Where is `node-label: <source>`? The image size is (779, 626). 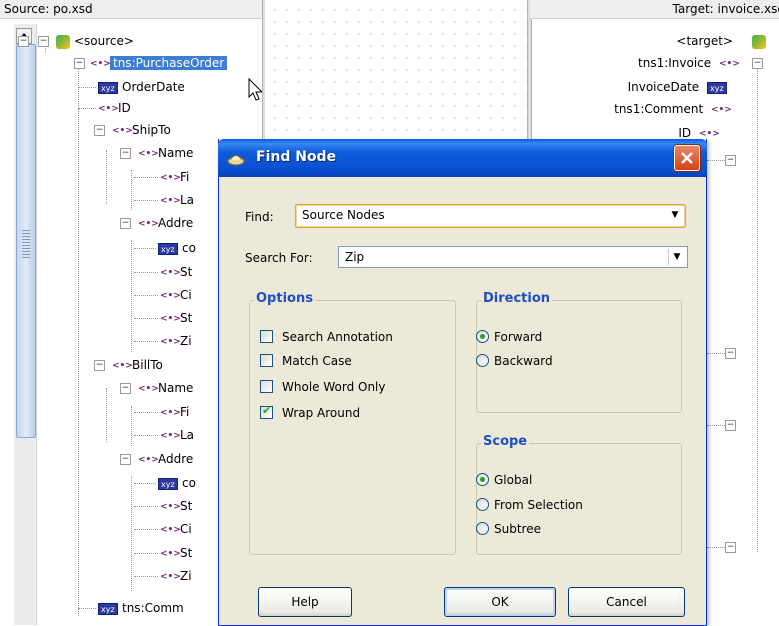
node-label: <source> is located at coordinates (104, 41).